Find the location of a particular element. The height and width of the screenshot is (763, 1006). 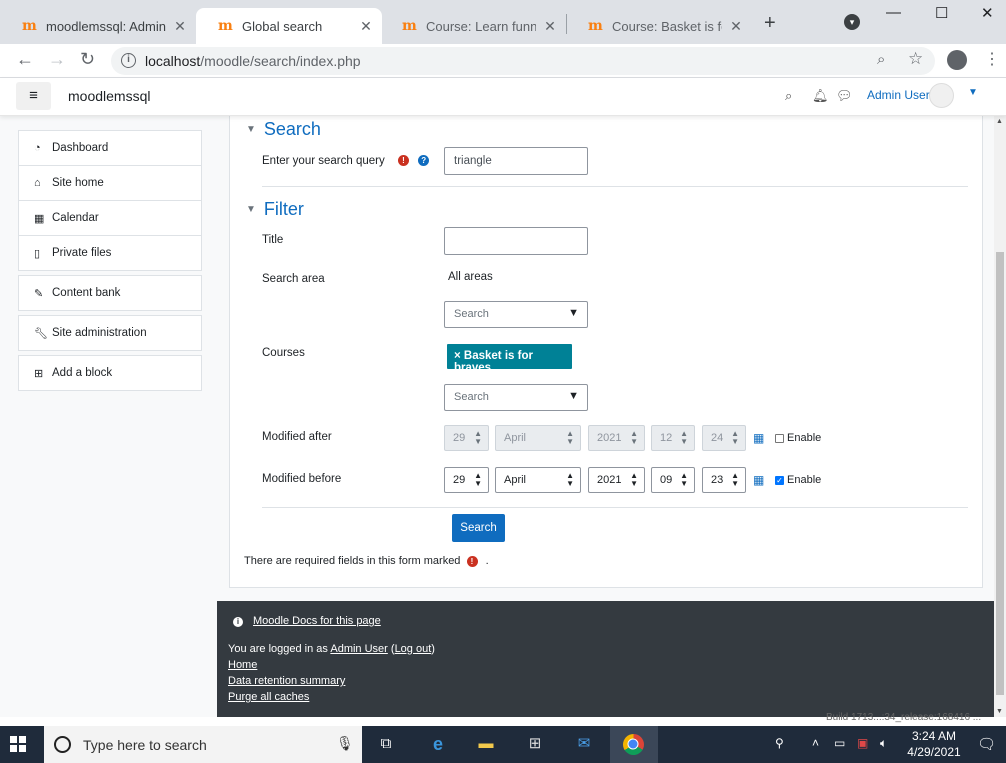

divider is located at coordinates (615, 507).